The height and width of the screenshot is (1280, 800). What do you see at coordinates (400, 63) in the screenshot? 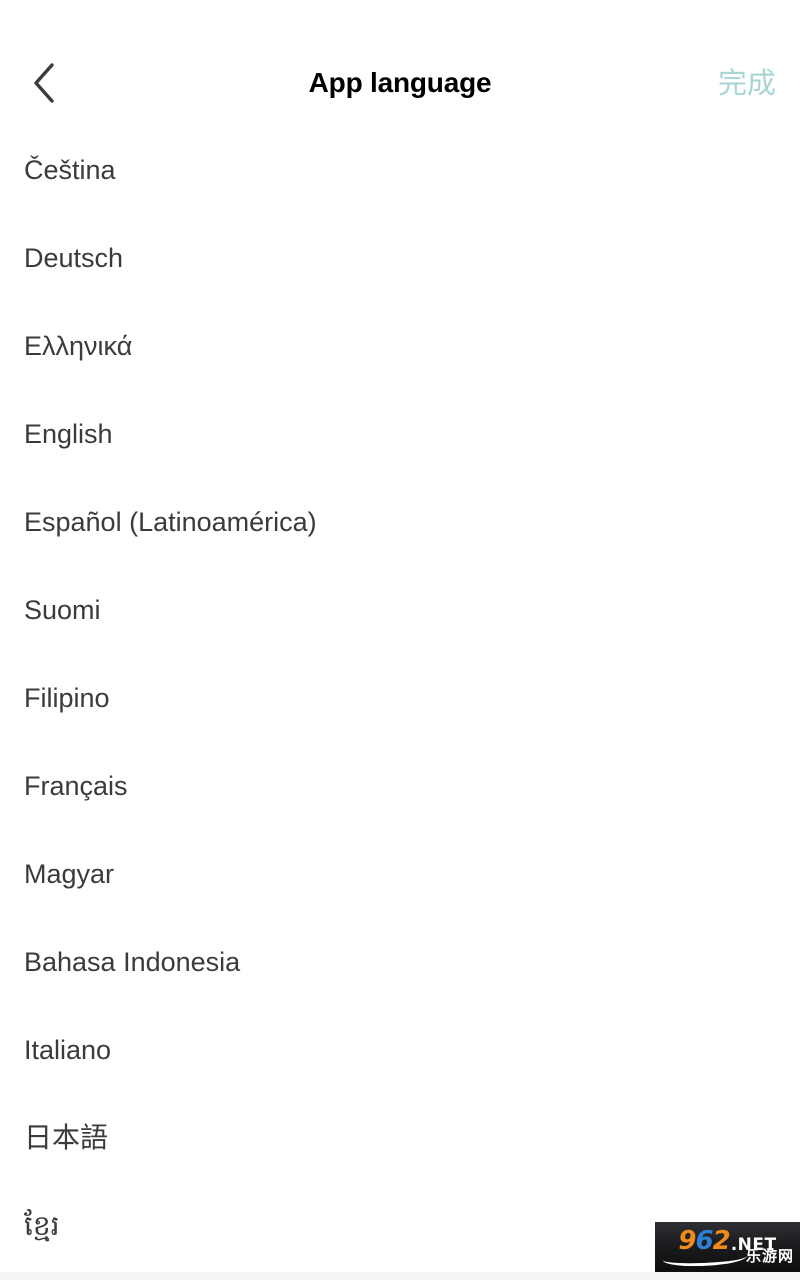
I see `header-bar: App language 完成` at bounding box center [400, 63].